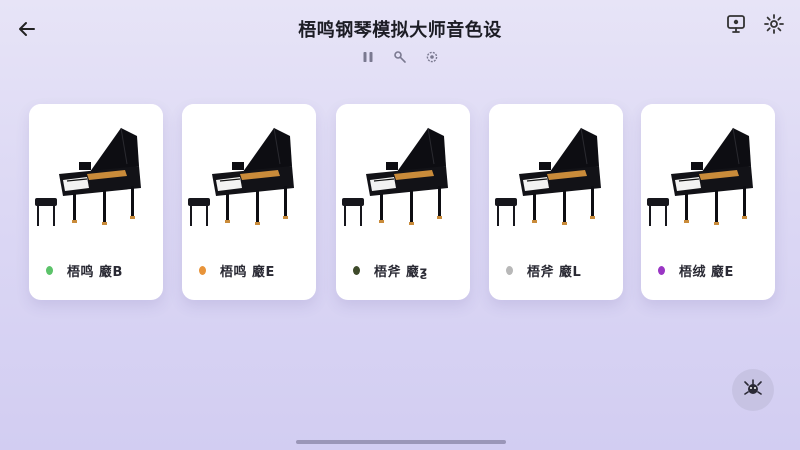  What do you see at coordinates (247, 272) in the screenshot?
I see `piano-label: 梧鸣 黀E` at bounding box center [247, 272].